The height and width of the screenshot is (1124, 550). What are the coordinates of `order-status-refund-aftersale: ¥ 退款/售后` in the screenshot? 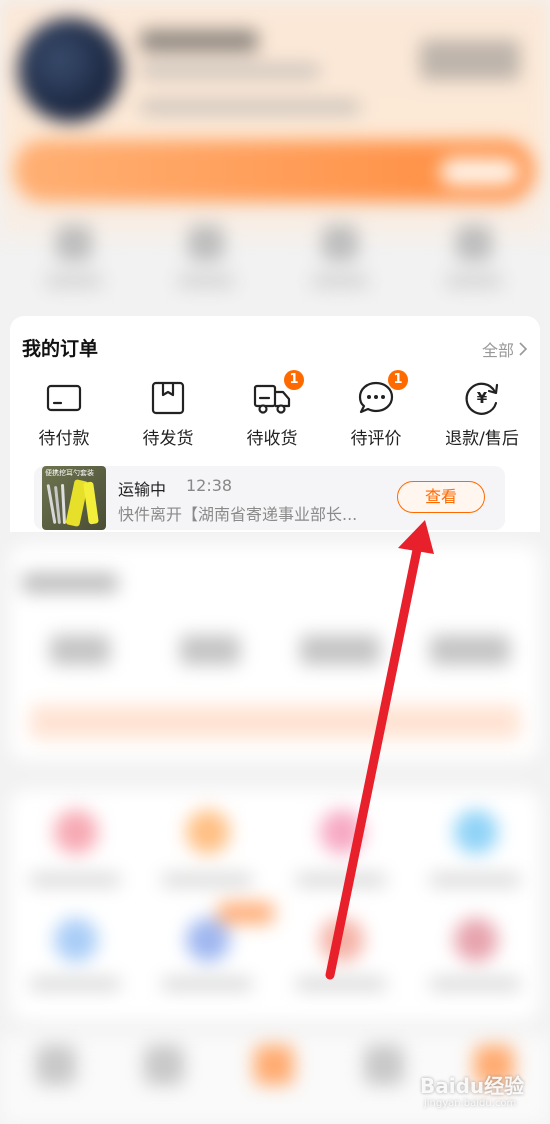 It's located at (482, 413).